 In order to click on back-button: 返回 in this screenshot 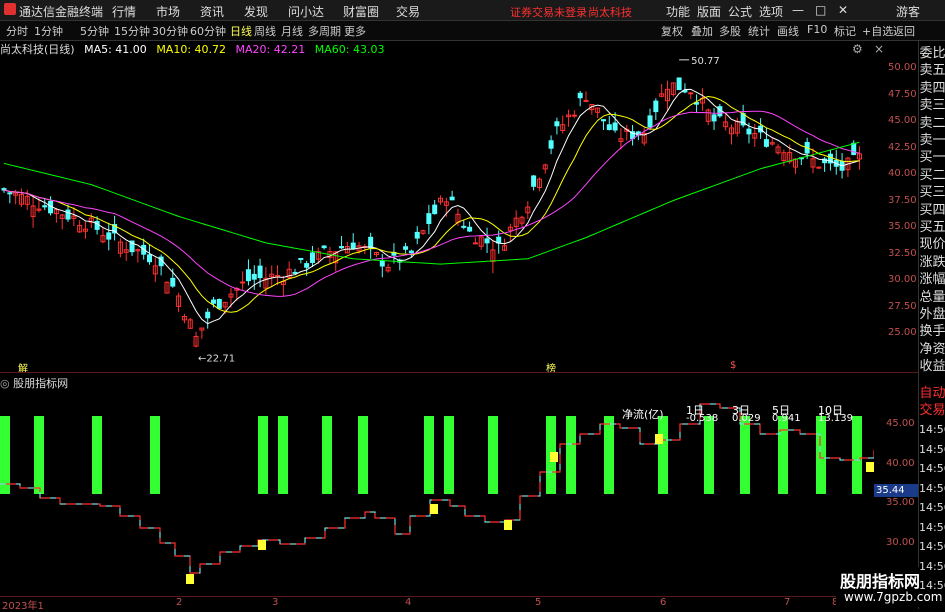, I will do `click(904, 31)`.